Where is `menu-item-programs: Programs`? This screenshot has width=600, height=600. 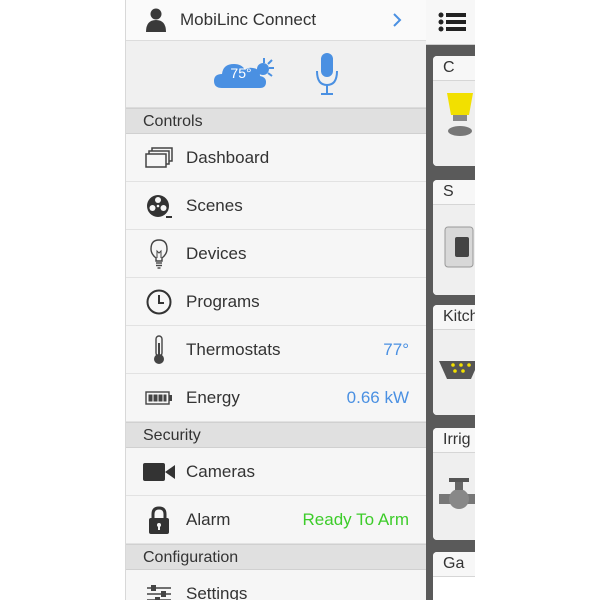 menu-item-programs: Programs is located at coordinates (276, 302).